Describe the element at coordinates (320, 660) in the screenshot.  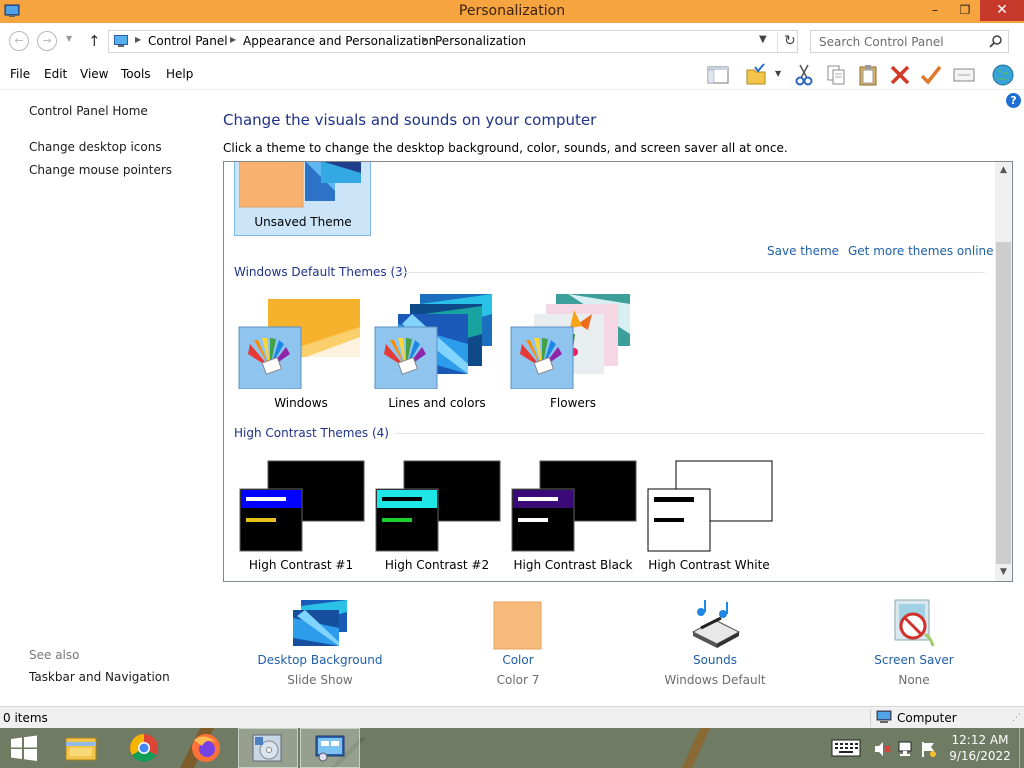
I see `desktop-background-label: Desktop Background` at that location.